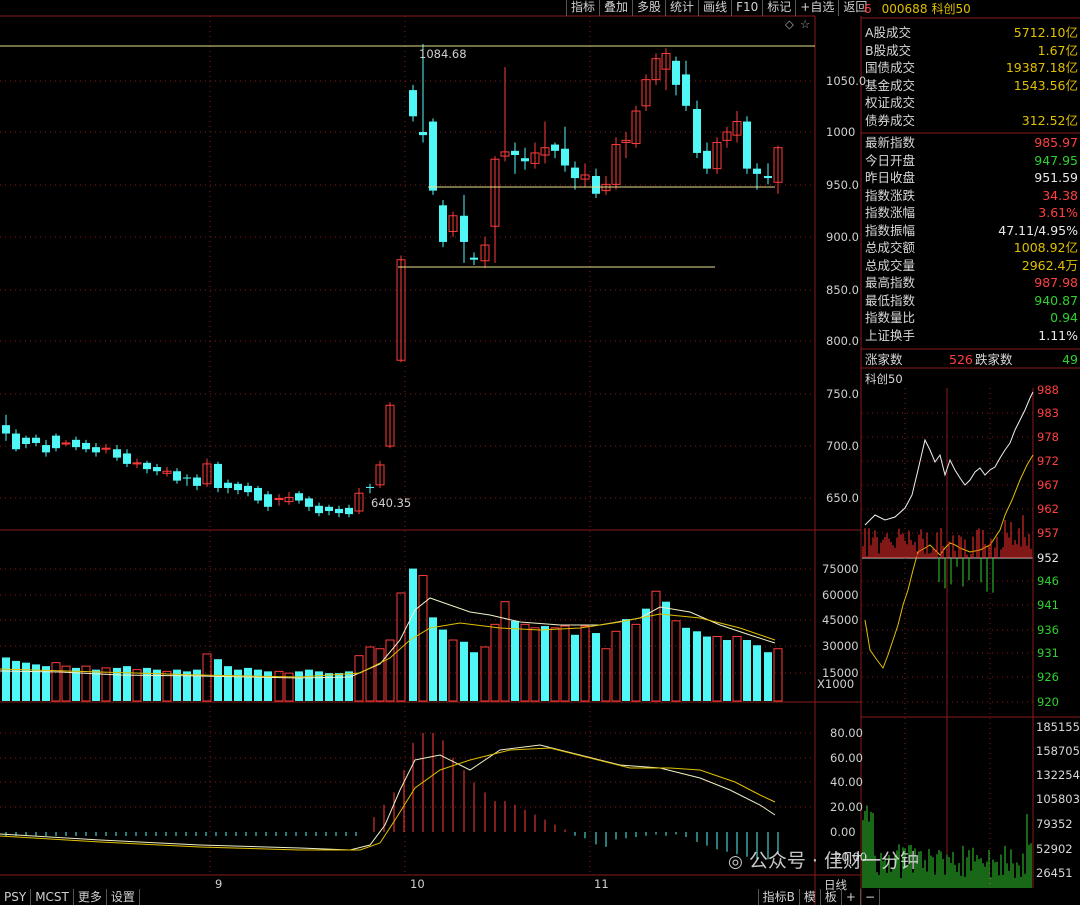 The width and height of the screenshot is (1080, 905). I want to click on index-stat-value: 940.87, so click(1056, 300).